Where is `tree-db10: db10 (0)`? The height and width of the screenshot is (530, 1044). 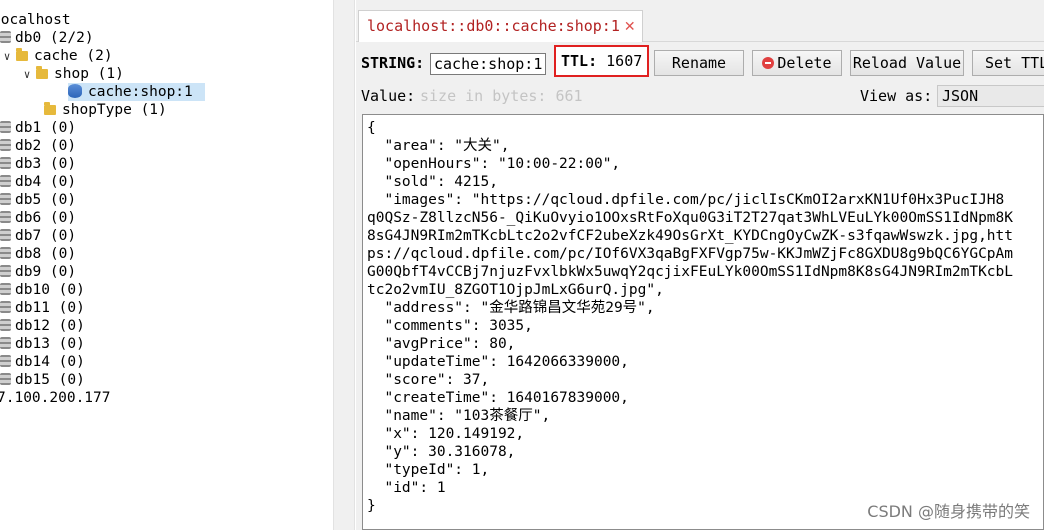
tree-db10: db10 (0) is located at coordinates (42, 290).